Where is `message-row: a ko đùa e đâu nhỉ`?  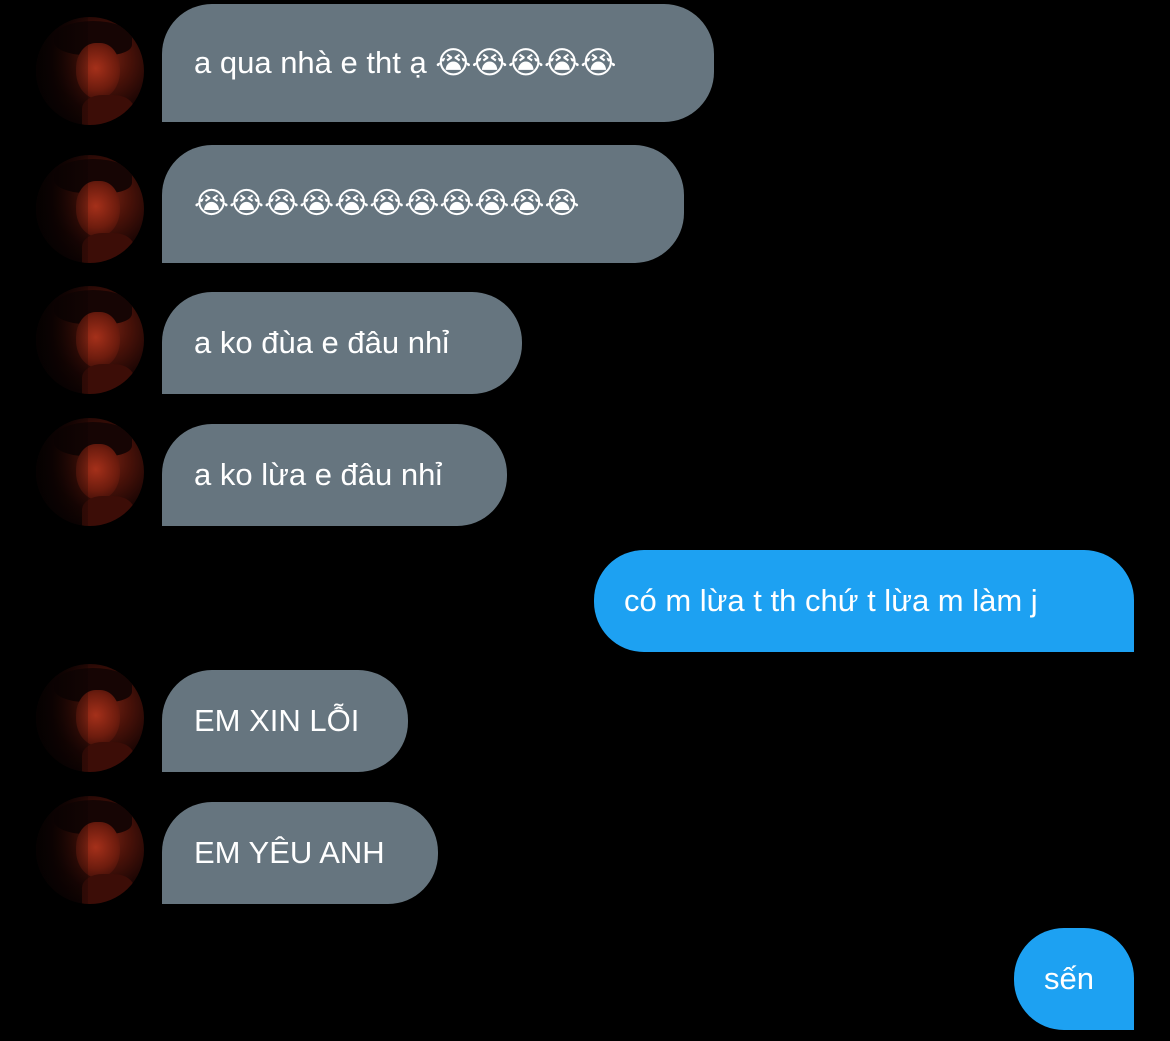 message-row: a ko đùa e đâu nhỉ is located at coordinates (585, 340).